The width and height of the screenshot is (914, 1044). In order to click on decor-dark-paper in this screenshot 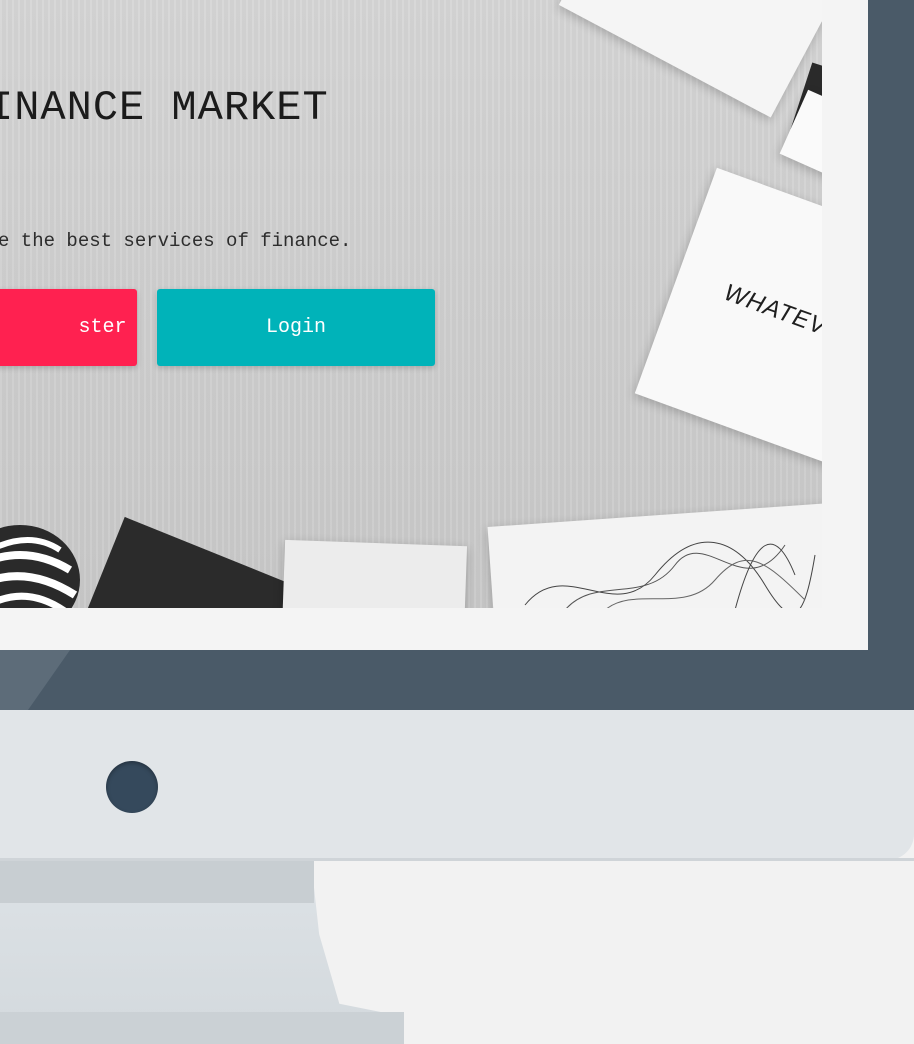, I will do `click(195, 562)`.